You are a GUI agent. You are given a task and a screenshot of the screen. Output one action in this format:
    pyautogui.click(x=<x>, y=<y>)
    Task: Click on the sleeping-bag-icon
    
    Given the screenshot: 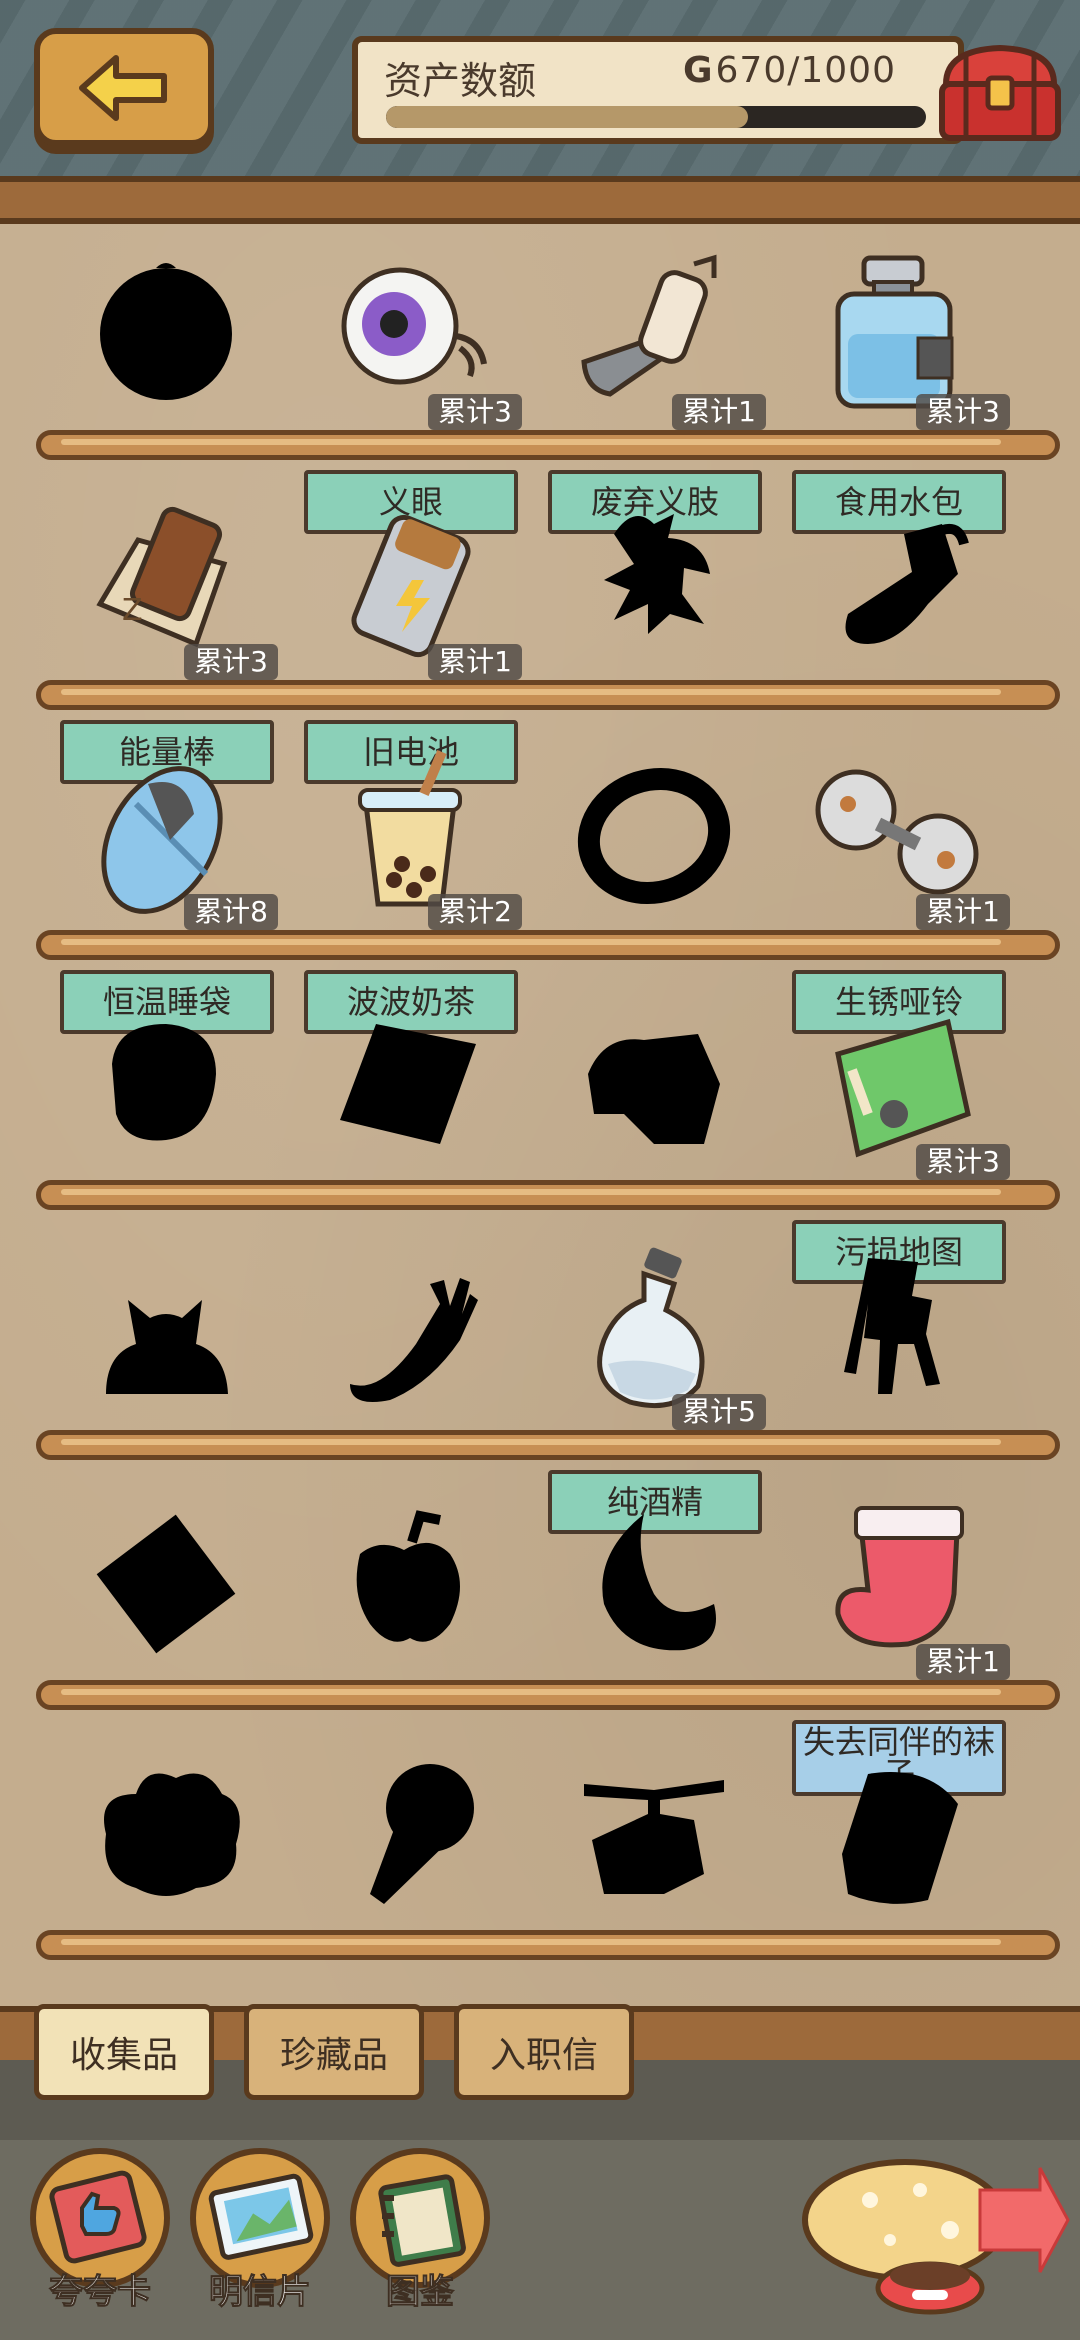 What is the action you would take?
    pyautogui.click(x=166, y=829)
    